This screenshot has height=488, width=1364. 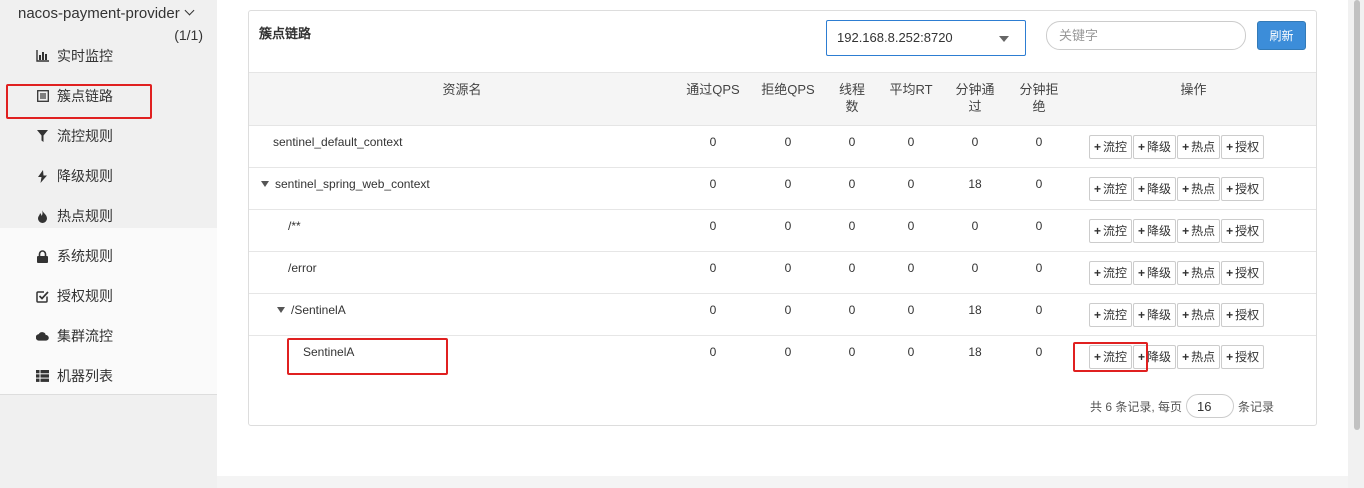 I want to click on horizontal-scroll-area, so click(x=782, y=482).